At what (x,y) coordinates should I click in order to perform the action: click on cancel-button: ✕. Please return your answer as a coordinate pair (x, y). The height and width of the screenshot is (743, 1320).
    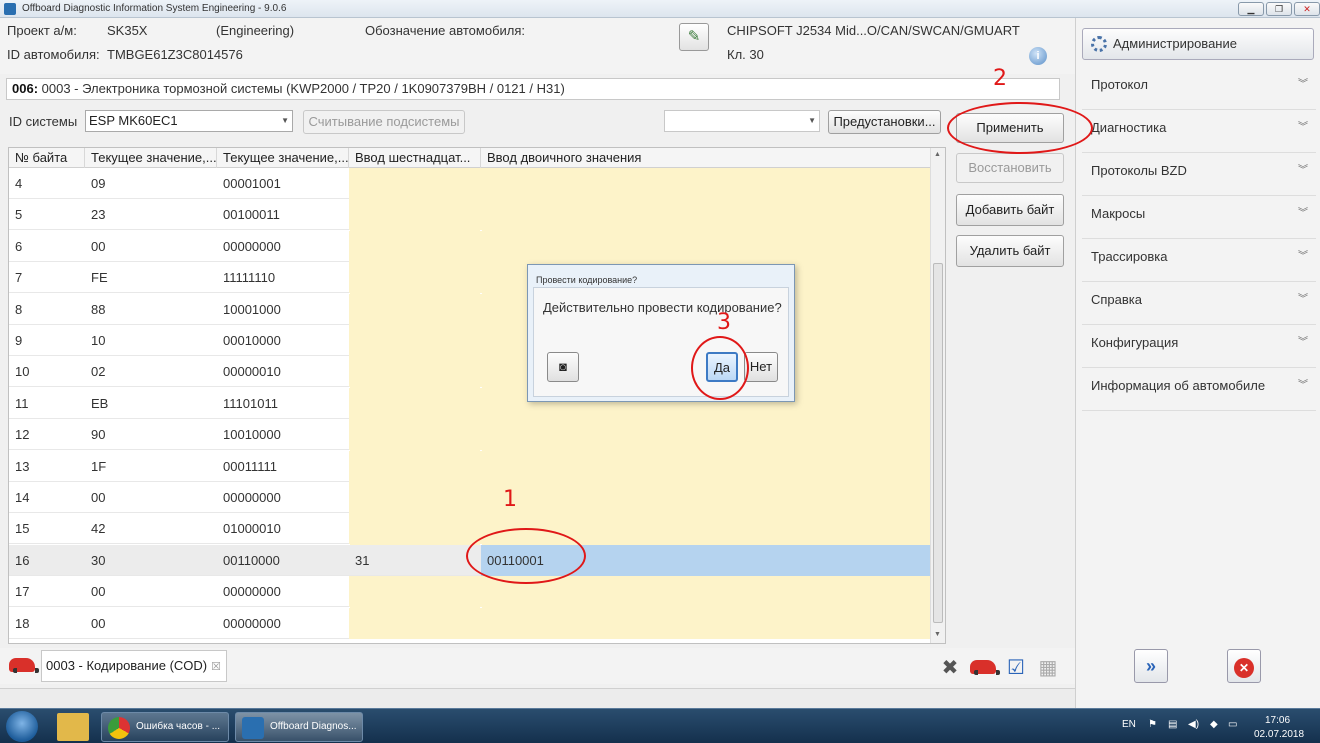
    Looking at the image, I should click on (1244, 666).